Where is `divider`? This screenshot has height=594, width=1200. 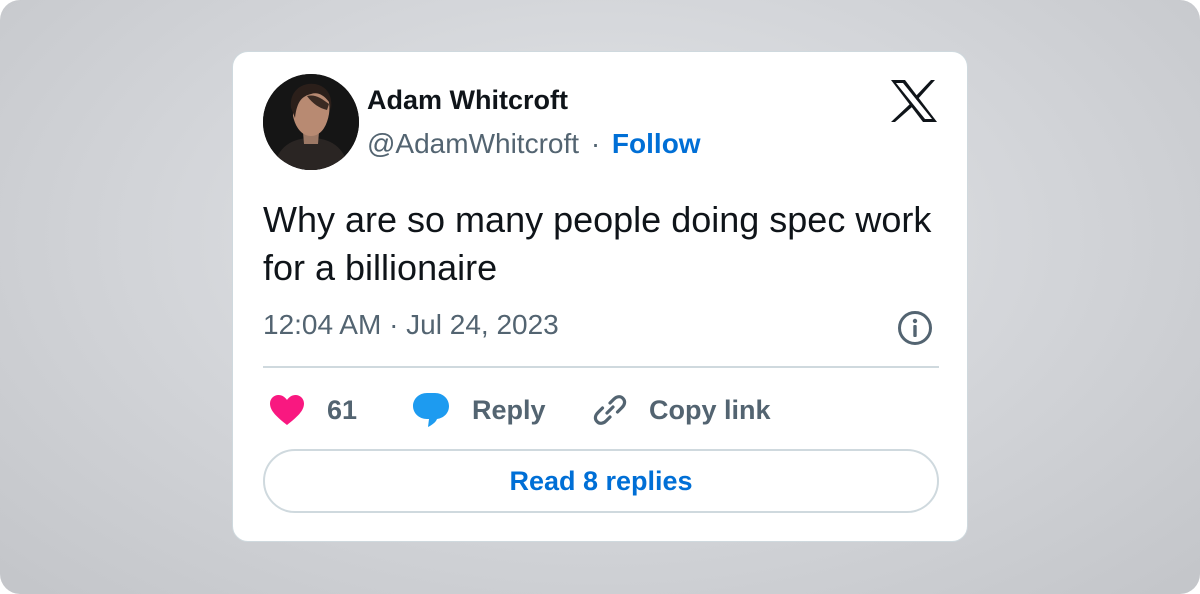
divider is located at coordinates (601, 367).